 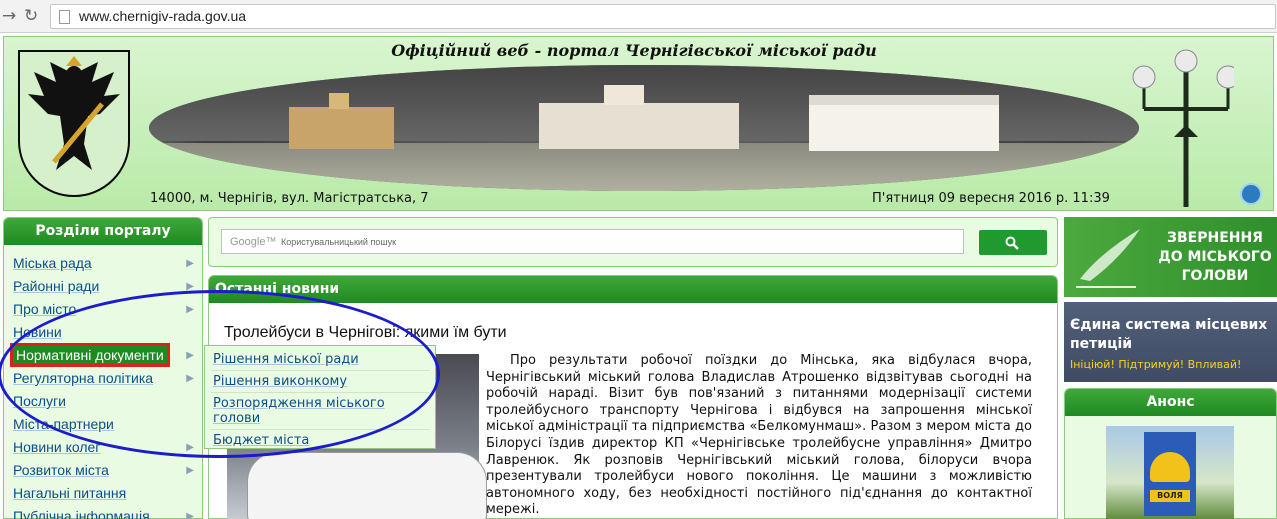 What do you see at coordinates (103, 263) in the screenshot?
I see `sidebar-item-city-council: Міська рада ▶` at bounding box center [103, 263].